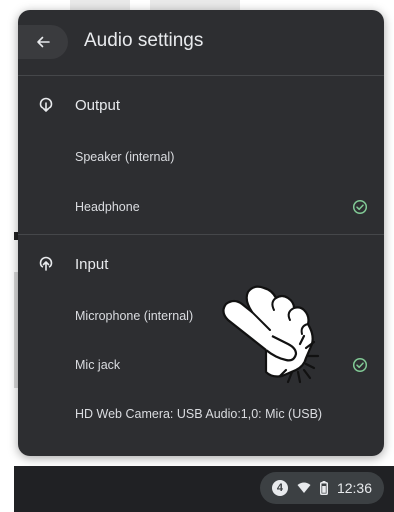 This screenshot has height=512, width=394. I want to click on clock-time: 12:36, so click(354, 488).